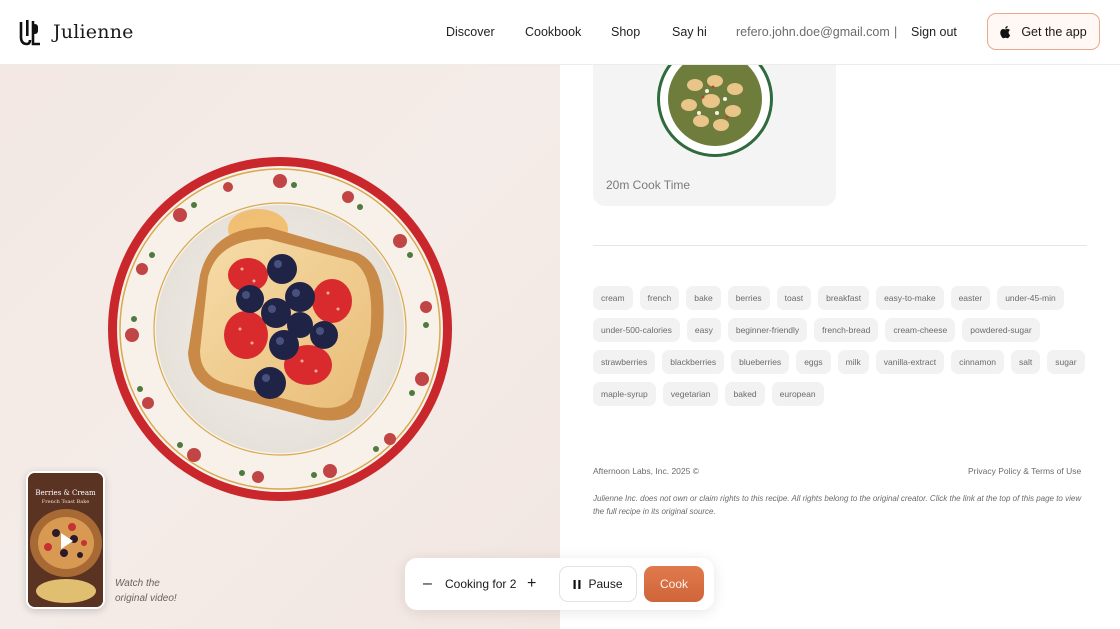  What do you see at coordinates (846, 330) in the screenshot?
I see `tag-chip: french-bread` at bounding box center [846, 330].